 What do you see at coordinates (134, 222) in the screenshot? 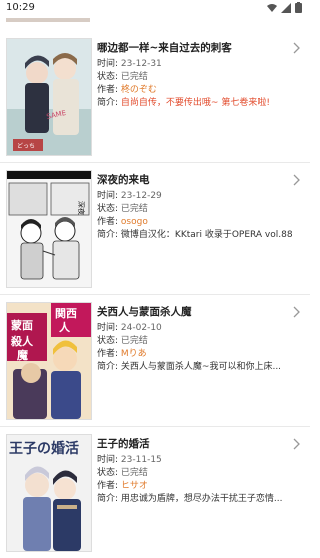
I see `author-name: osogo` at bounding box center [134, 222].